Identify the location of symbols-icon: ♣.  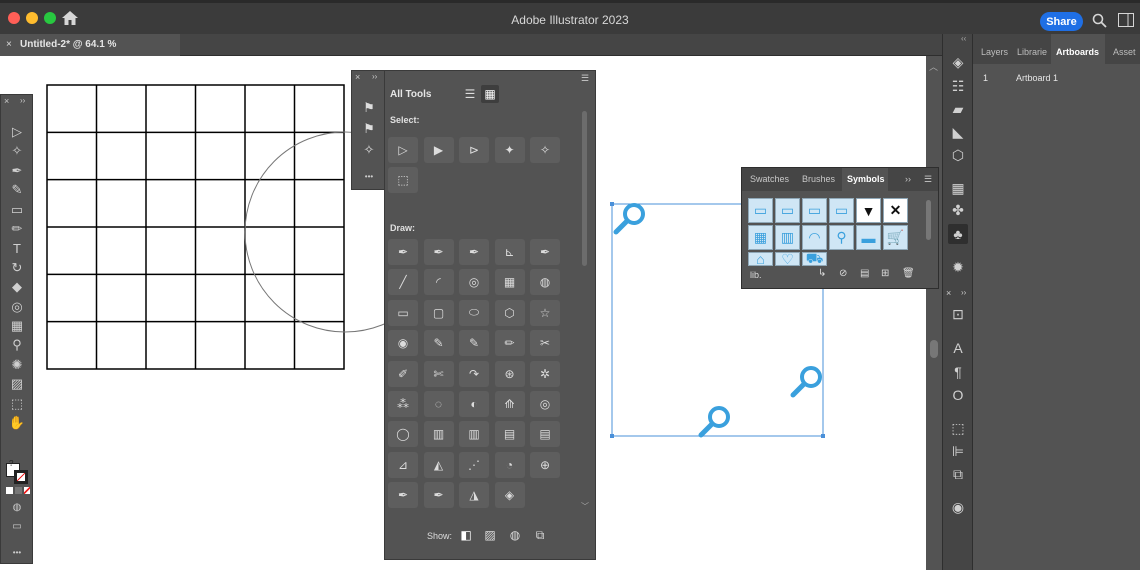
(958, 234).